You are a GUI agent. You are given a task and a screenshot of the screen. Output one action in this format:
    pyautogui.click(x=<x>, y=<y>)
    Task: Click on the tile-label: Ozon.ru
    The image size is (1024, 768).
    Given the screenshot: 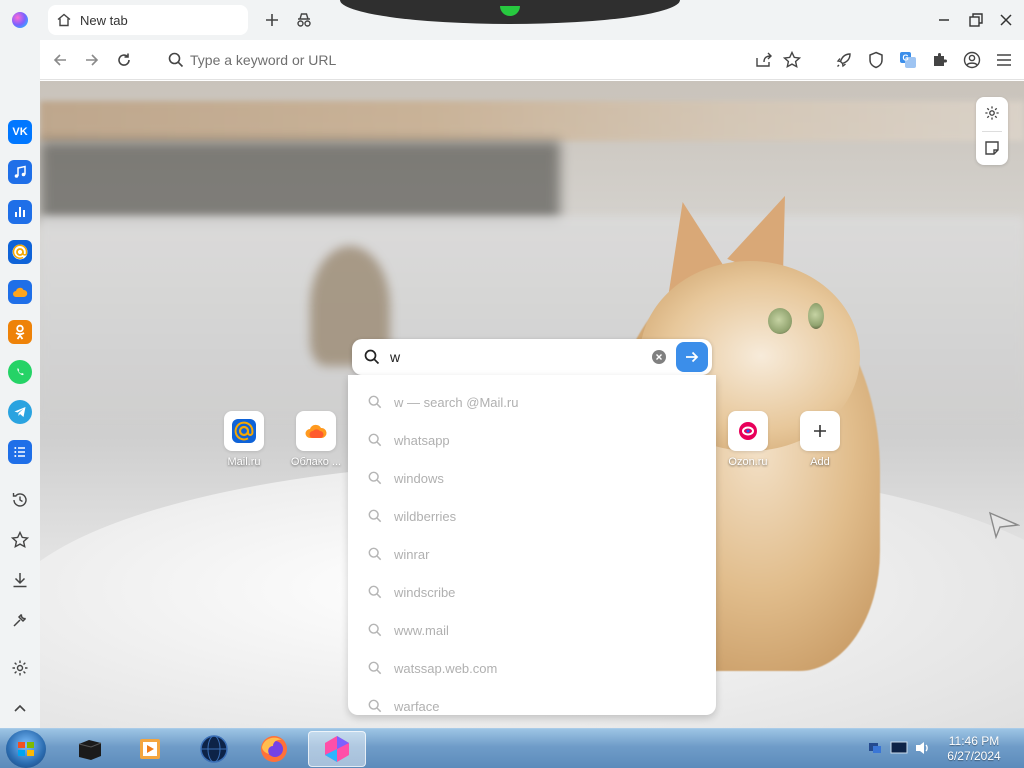 What is the action you would take?
    pyautogui.click(x=748, y=462)
    